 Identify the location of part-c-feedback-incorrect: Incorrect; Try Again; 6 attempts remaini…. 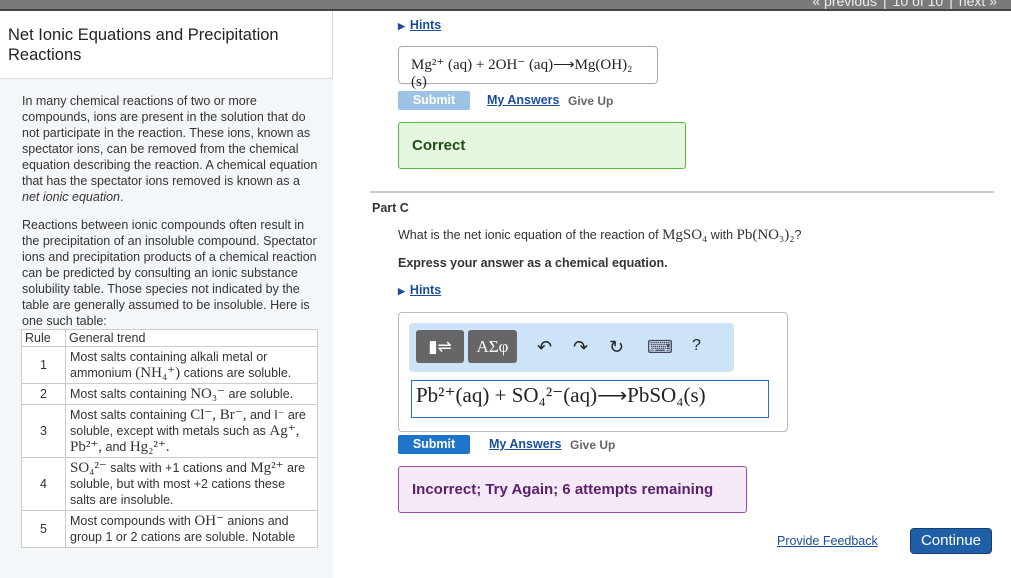
(572, 489).